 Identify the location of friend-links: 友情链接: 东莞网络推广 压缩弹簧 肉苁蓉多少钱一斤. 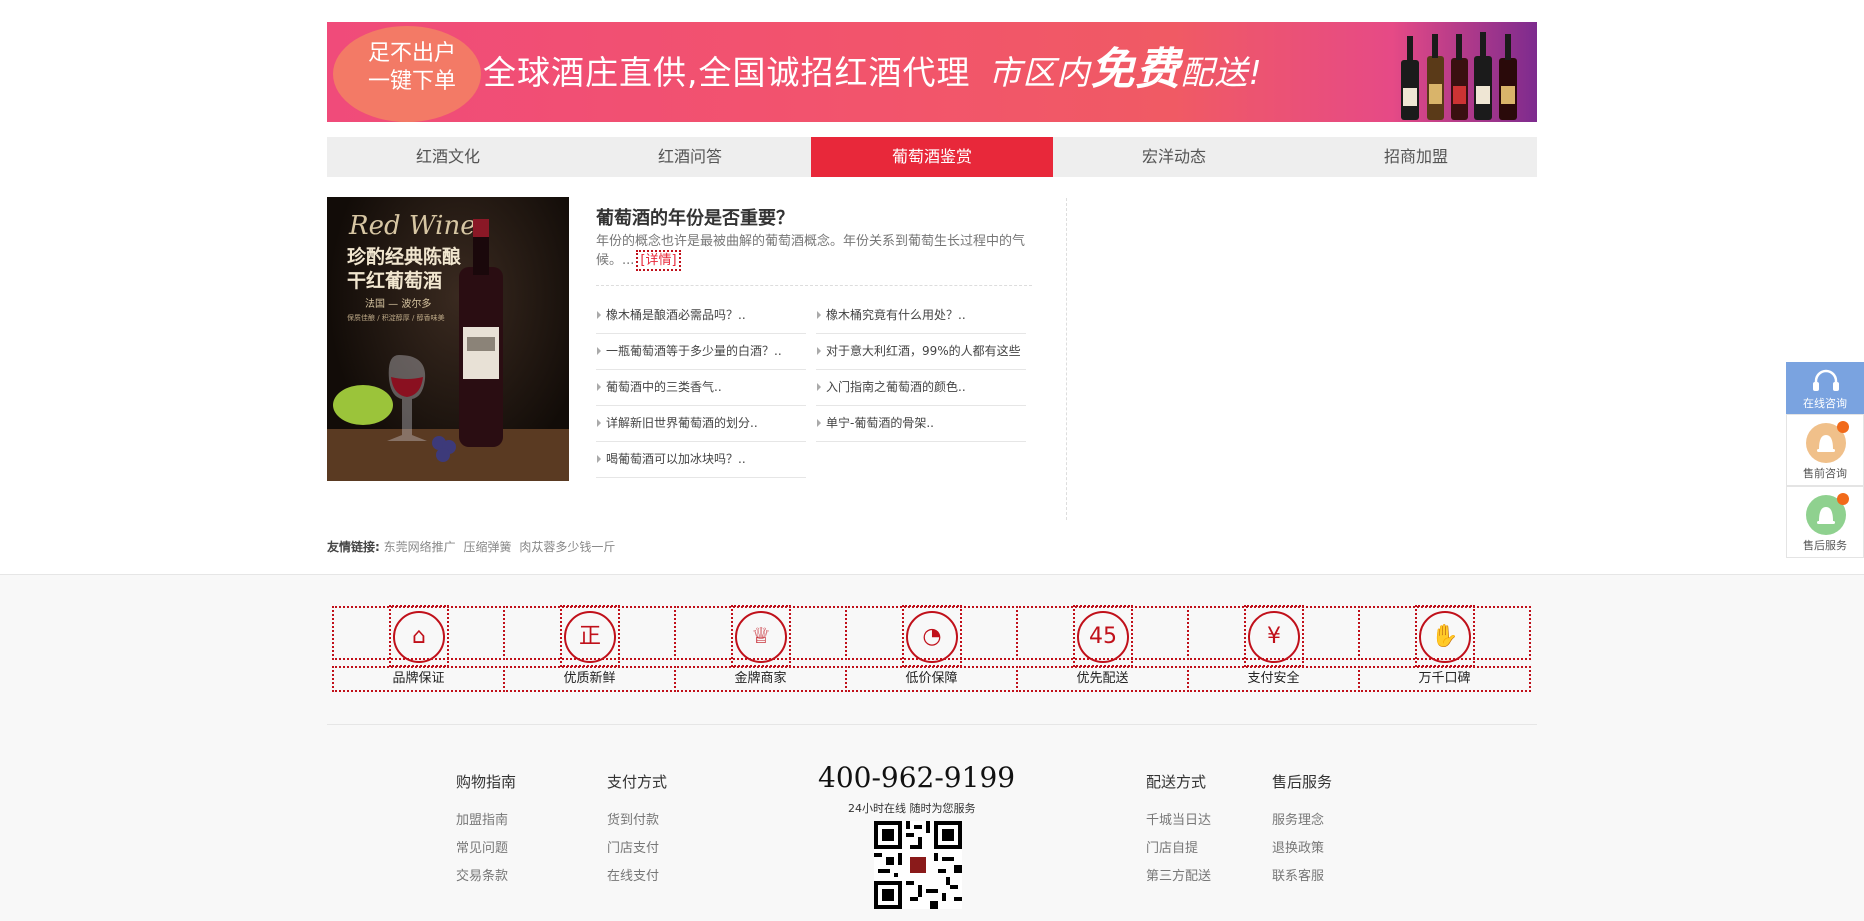
(473, 546).